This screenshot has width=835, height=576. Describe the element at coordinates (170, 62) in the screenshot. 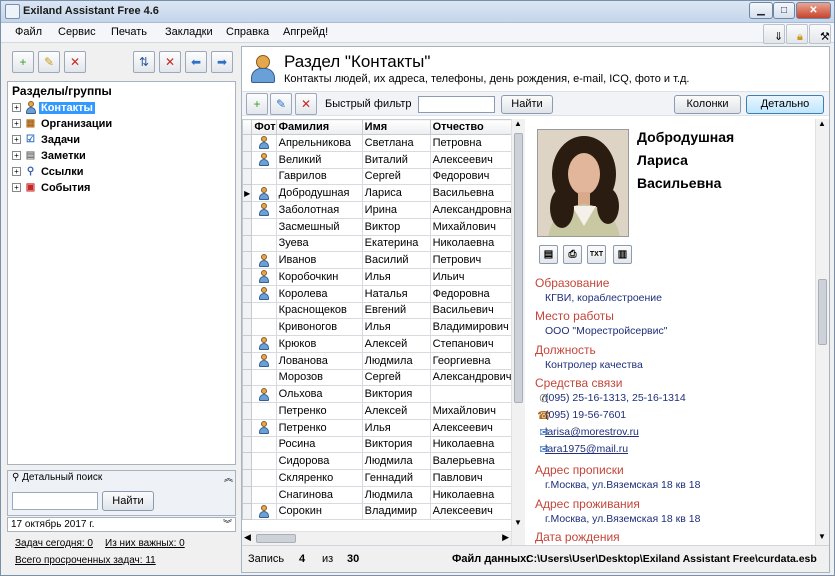

I see `delete-subfolder-button: ✕` at that location.